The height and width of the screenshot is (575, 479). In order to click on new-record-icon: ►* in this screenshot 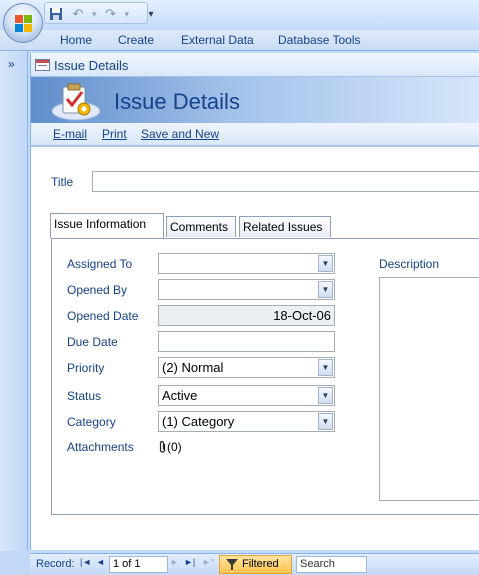, I will do `click(208, 562)`.